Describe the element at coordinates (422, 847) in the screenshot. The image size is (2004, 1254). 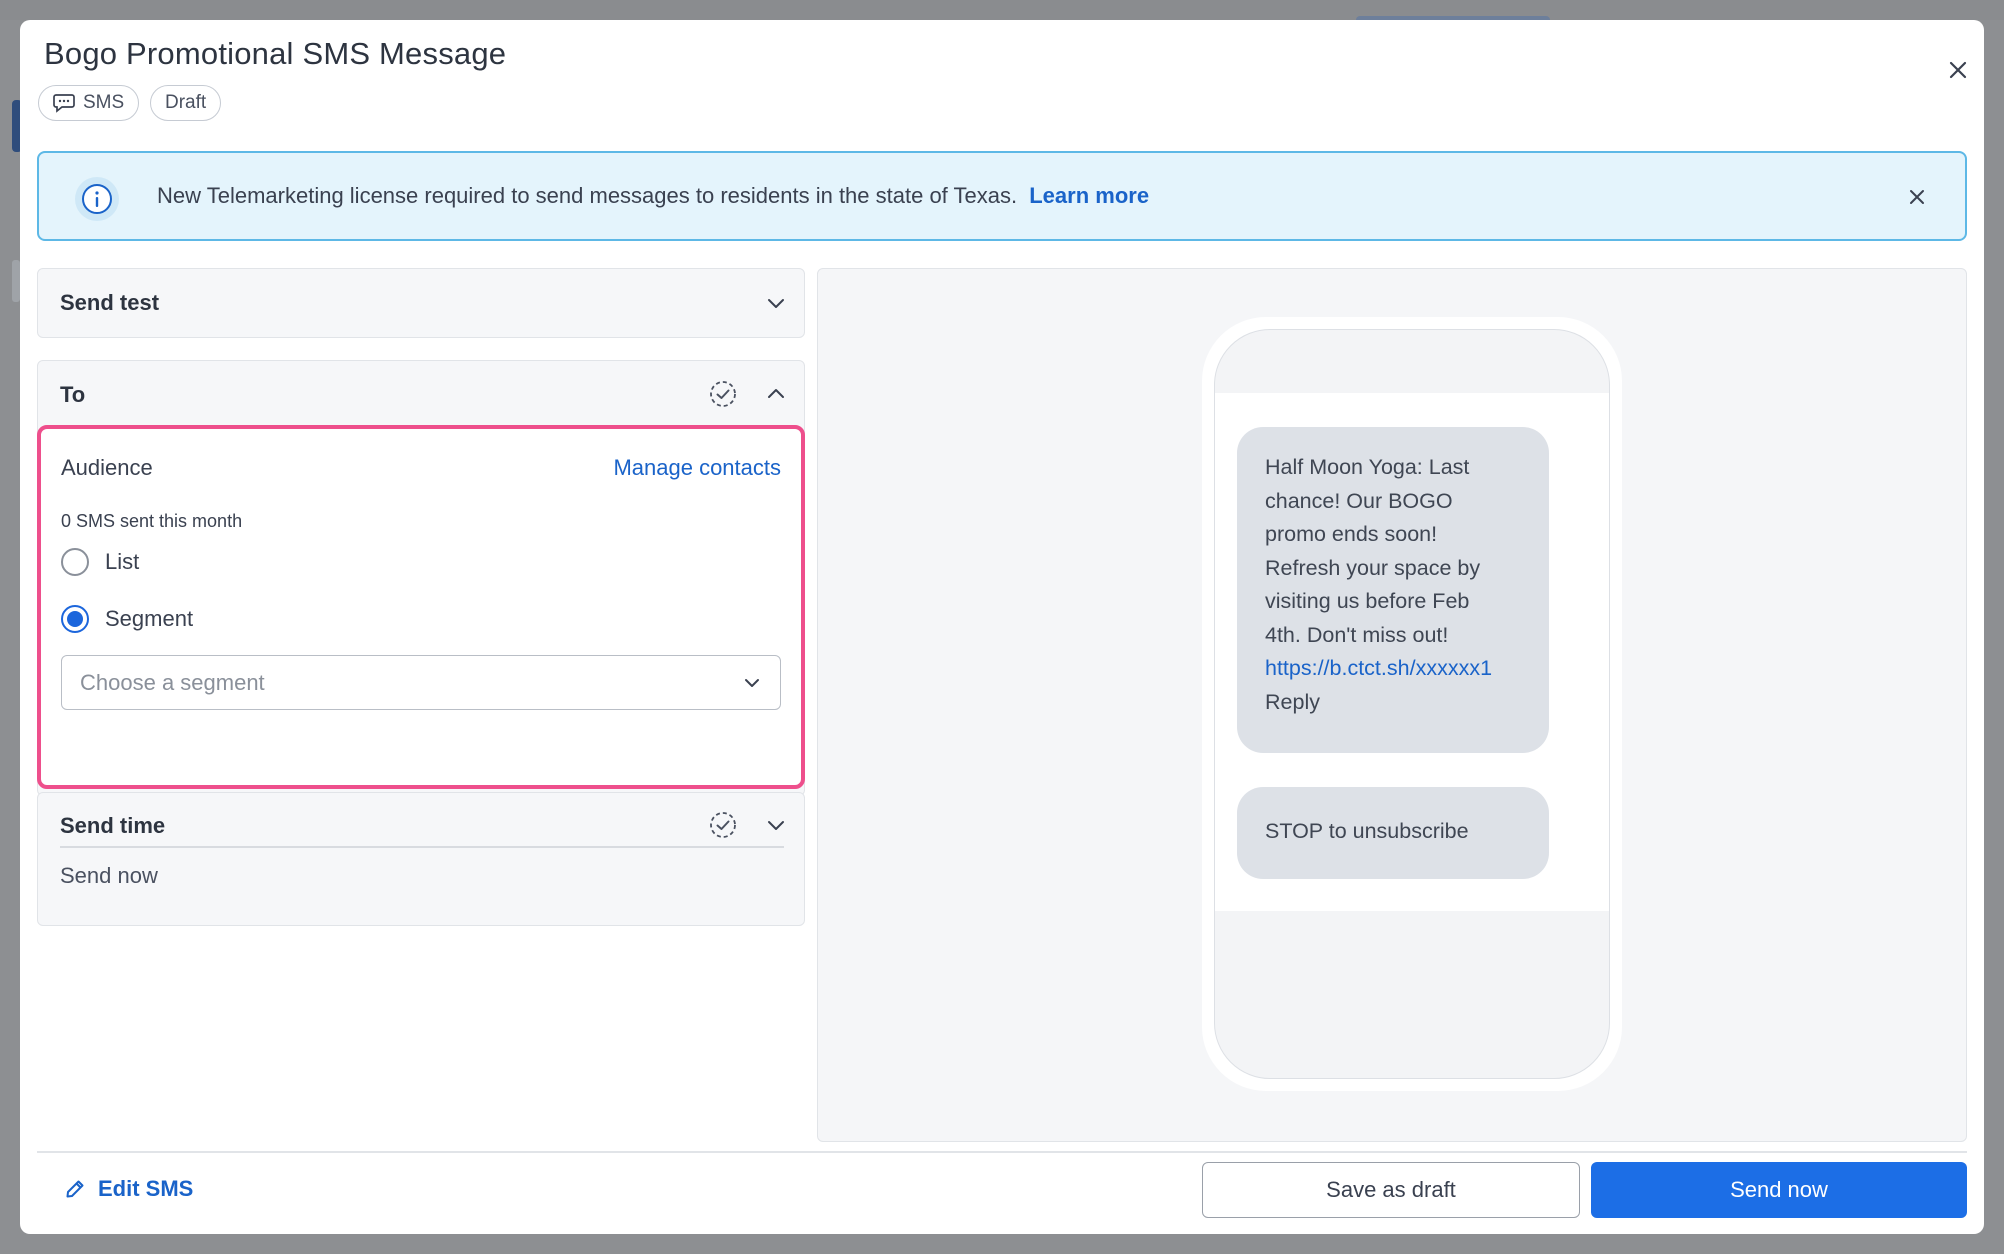
I see `divider` at that location.